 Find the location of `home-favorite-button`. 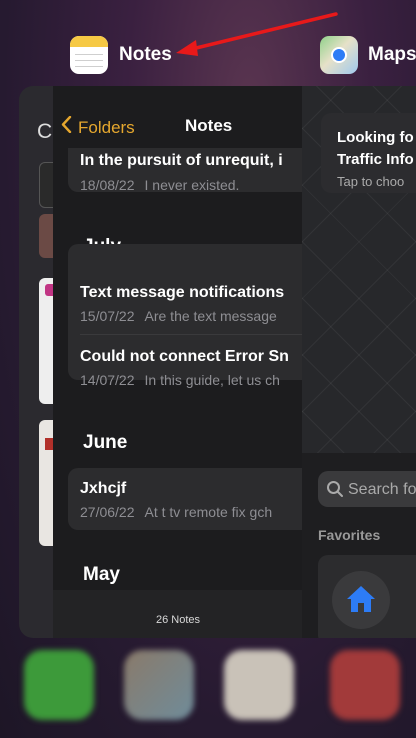

home-favorite-button is located at coordinates (361, 600).